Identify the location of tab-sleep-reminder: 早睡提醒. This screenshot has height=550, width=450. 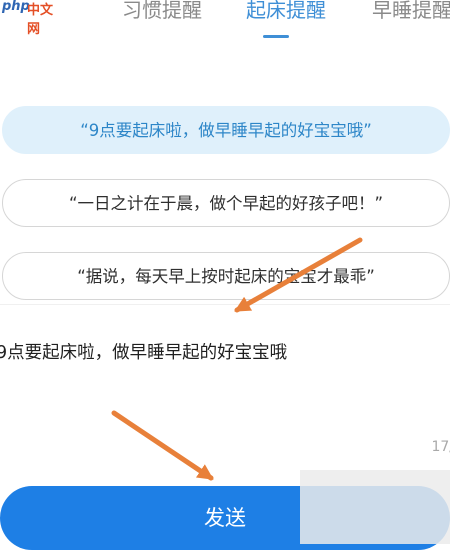
(411, 12).